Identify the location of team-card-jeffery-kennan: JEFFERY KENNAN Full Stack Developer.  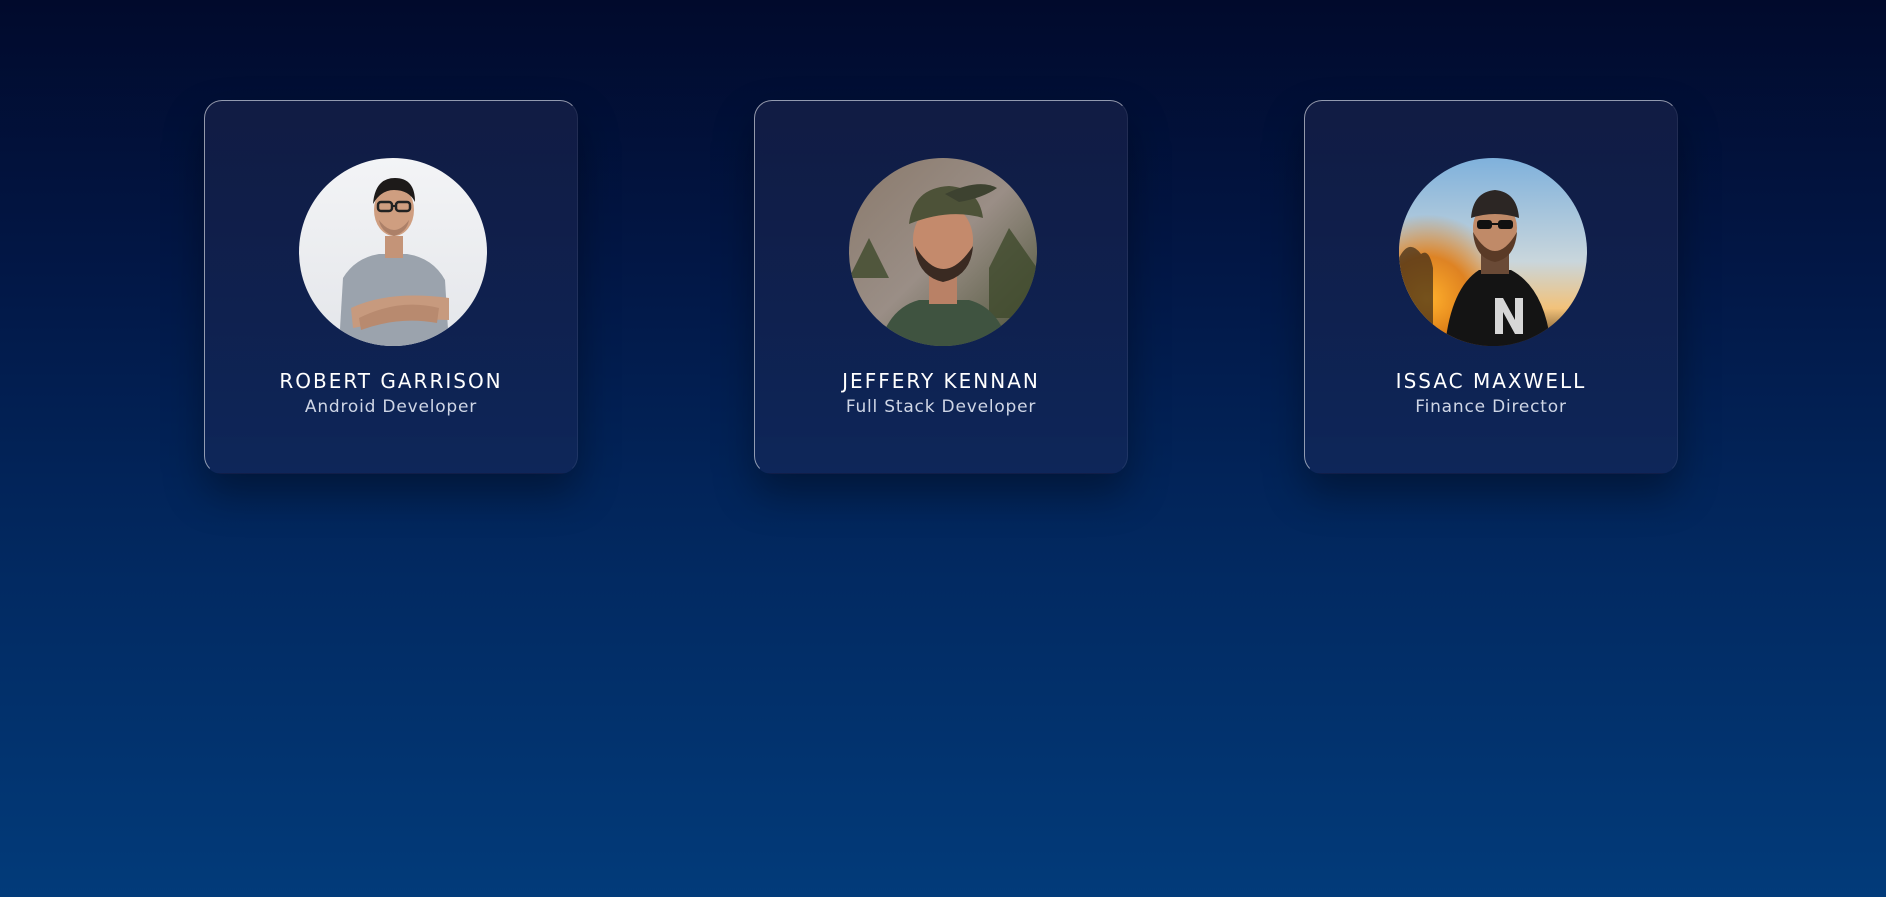
(941, 287).